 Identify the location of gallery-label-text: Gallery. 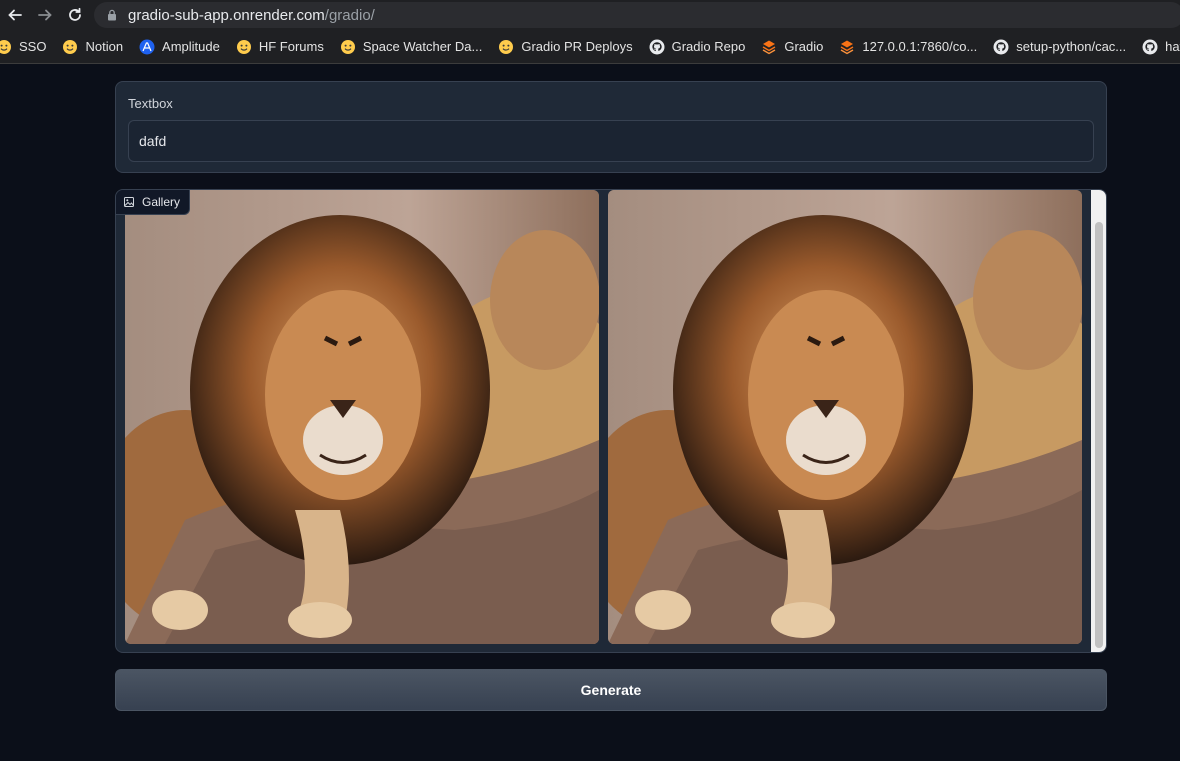
(161, 202).